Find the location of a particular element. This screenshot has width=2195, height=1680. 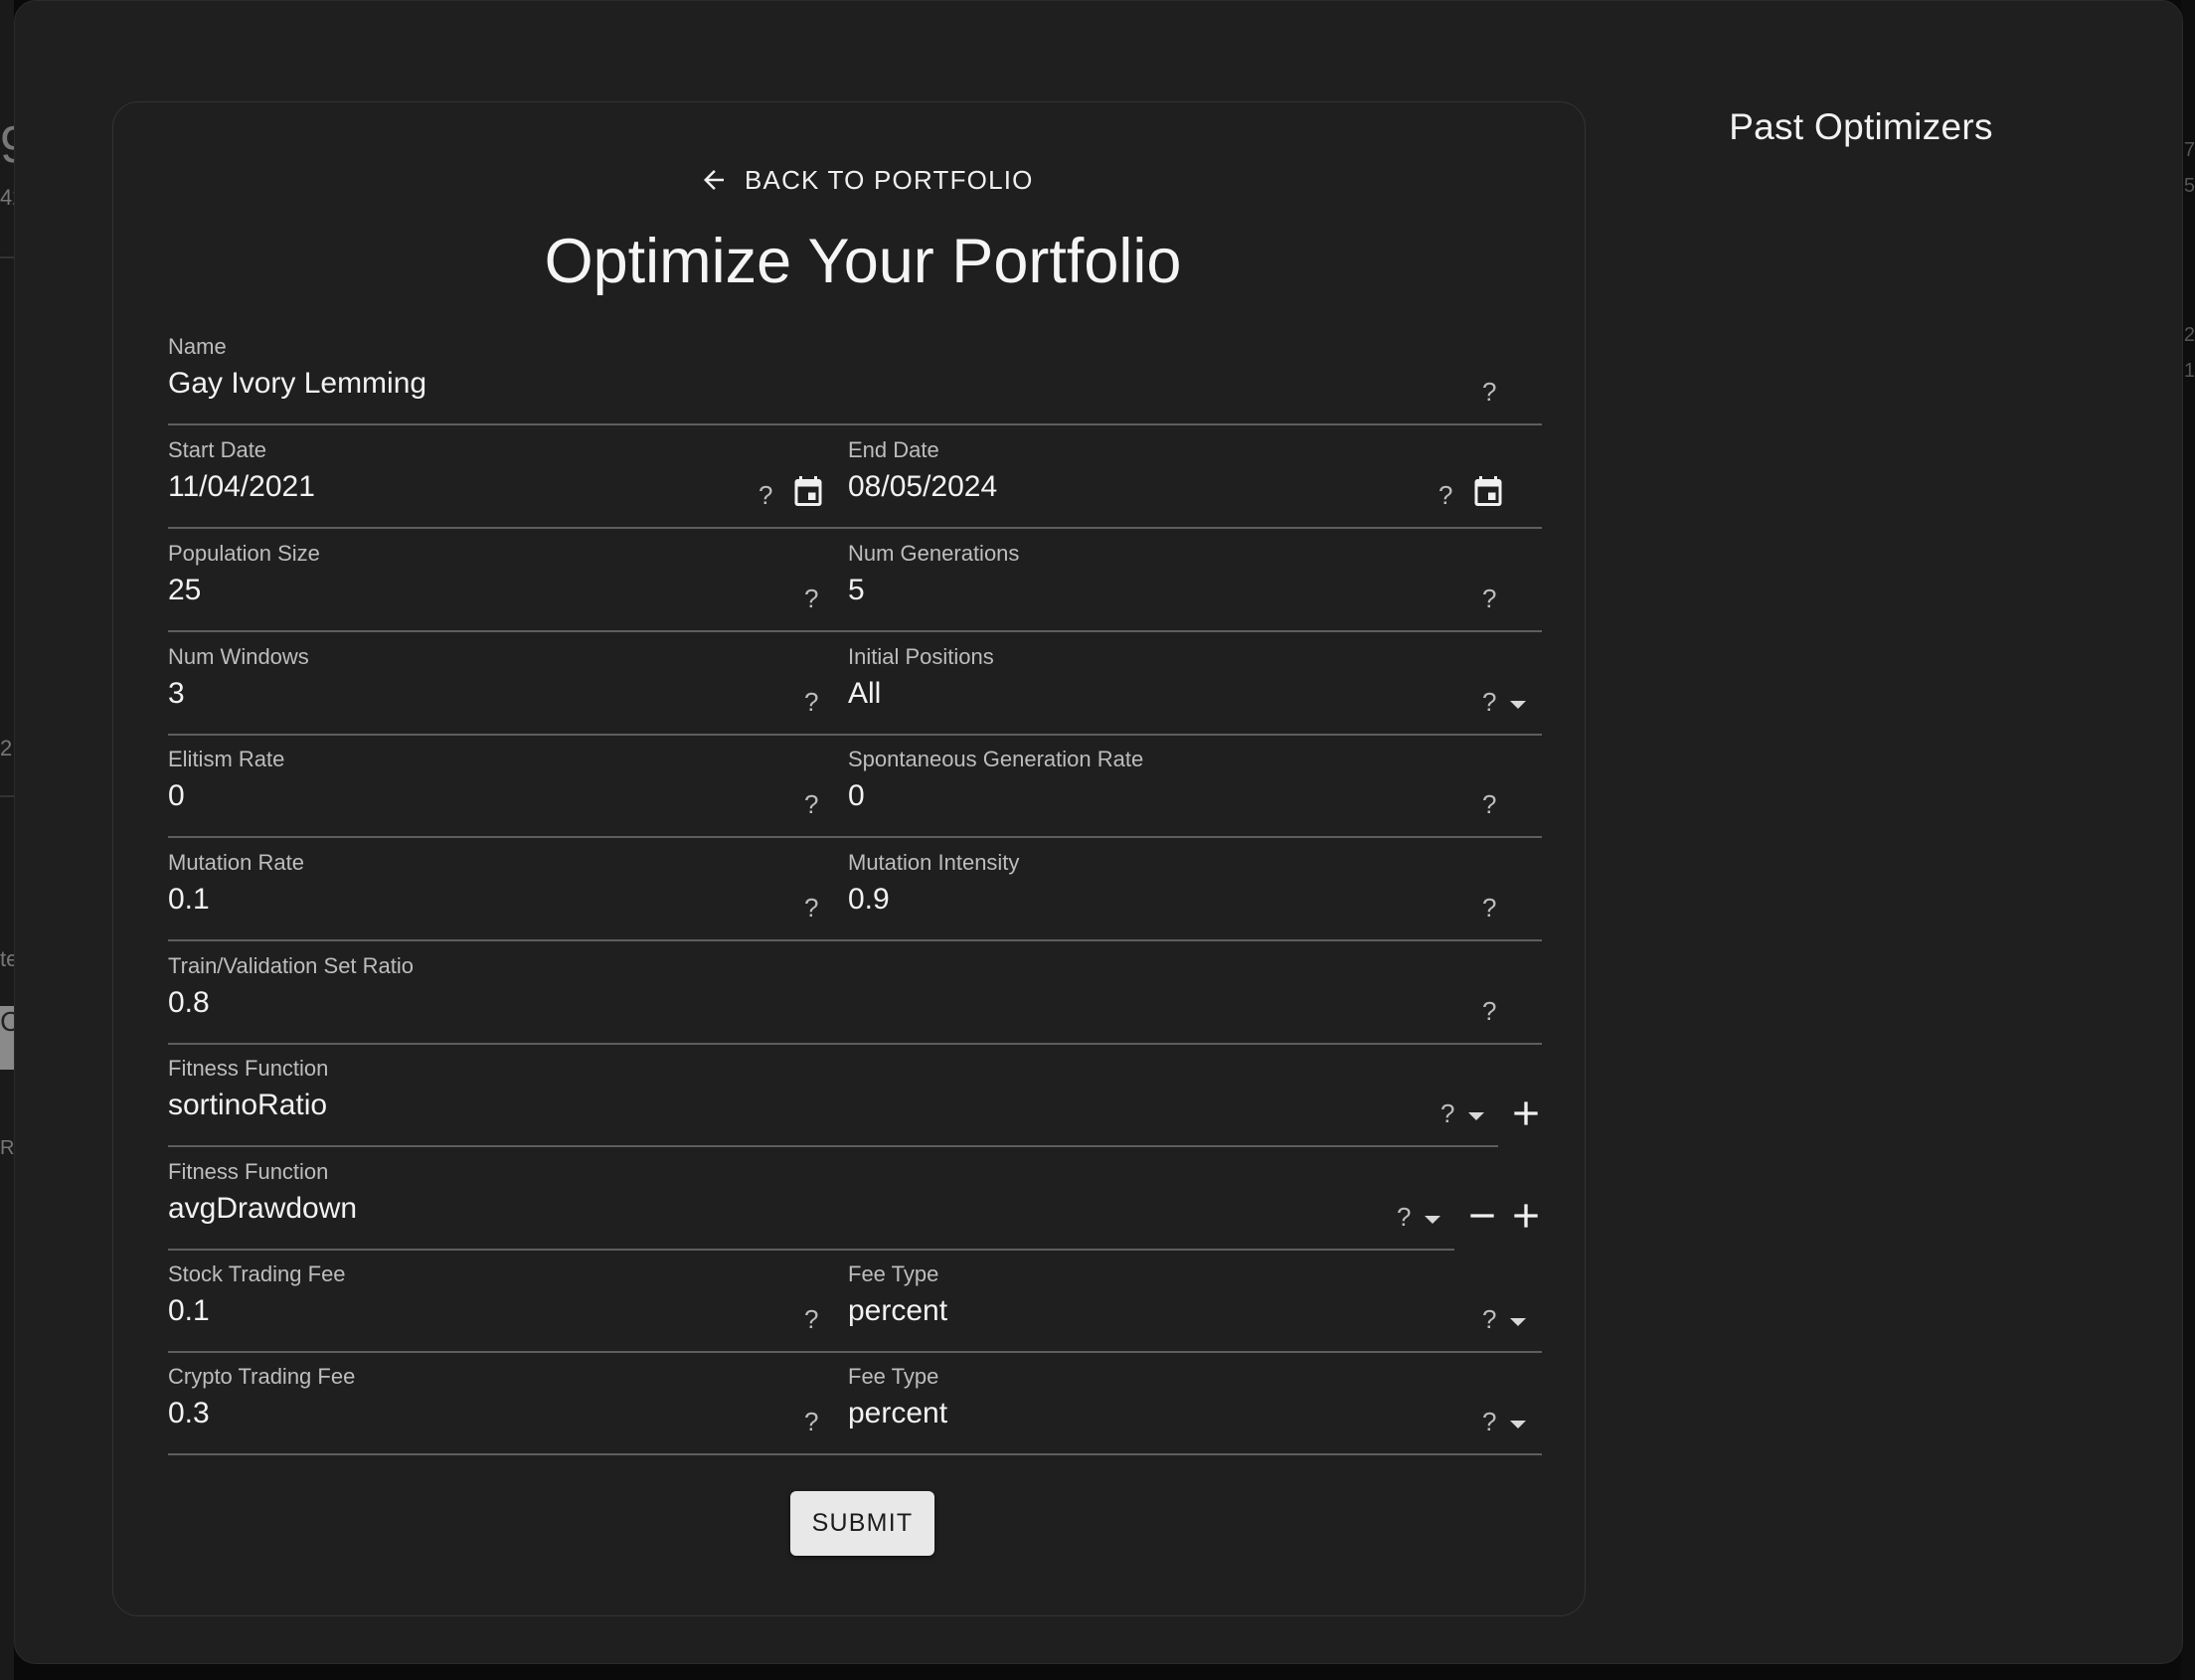

submit-button: SUBMIT is located at coordinates (862, 1523).